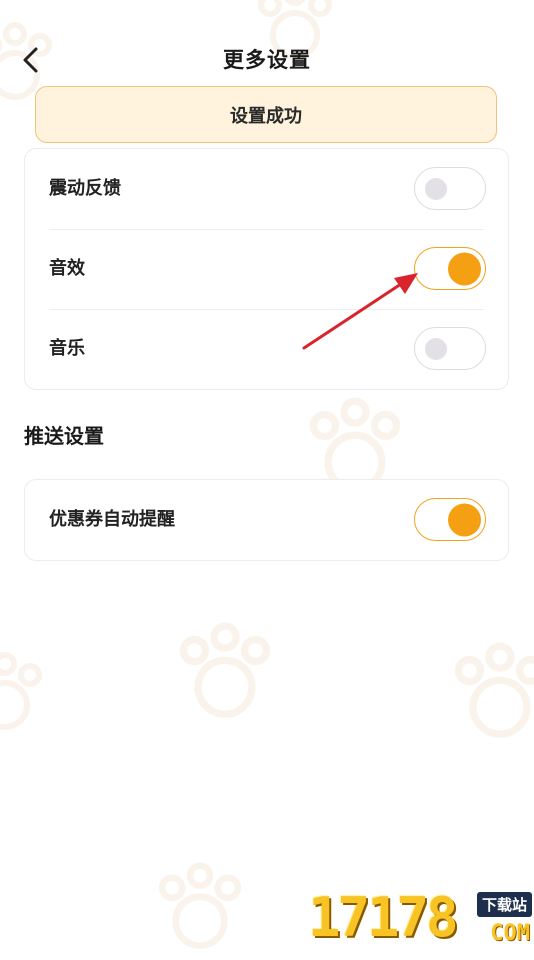 This screenshot has height=960, width=534. I want to click on setting-row-sound-effects: 音效, so click(266, 269).